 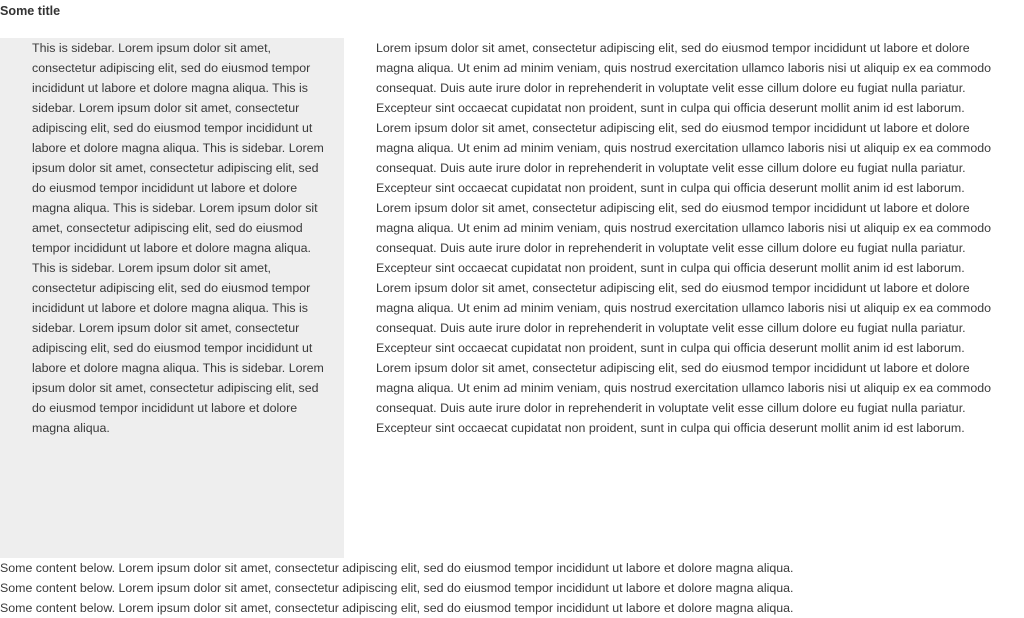 I want to click on page-title: Some title, so click(x=30, y=11).